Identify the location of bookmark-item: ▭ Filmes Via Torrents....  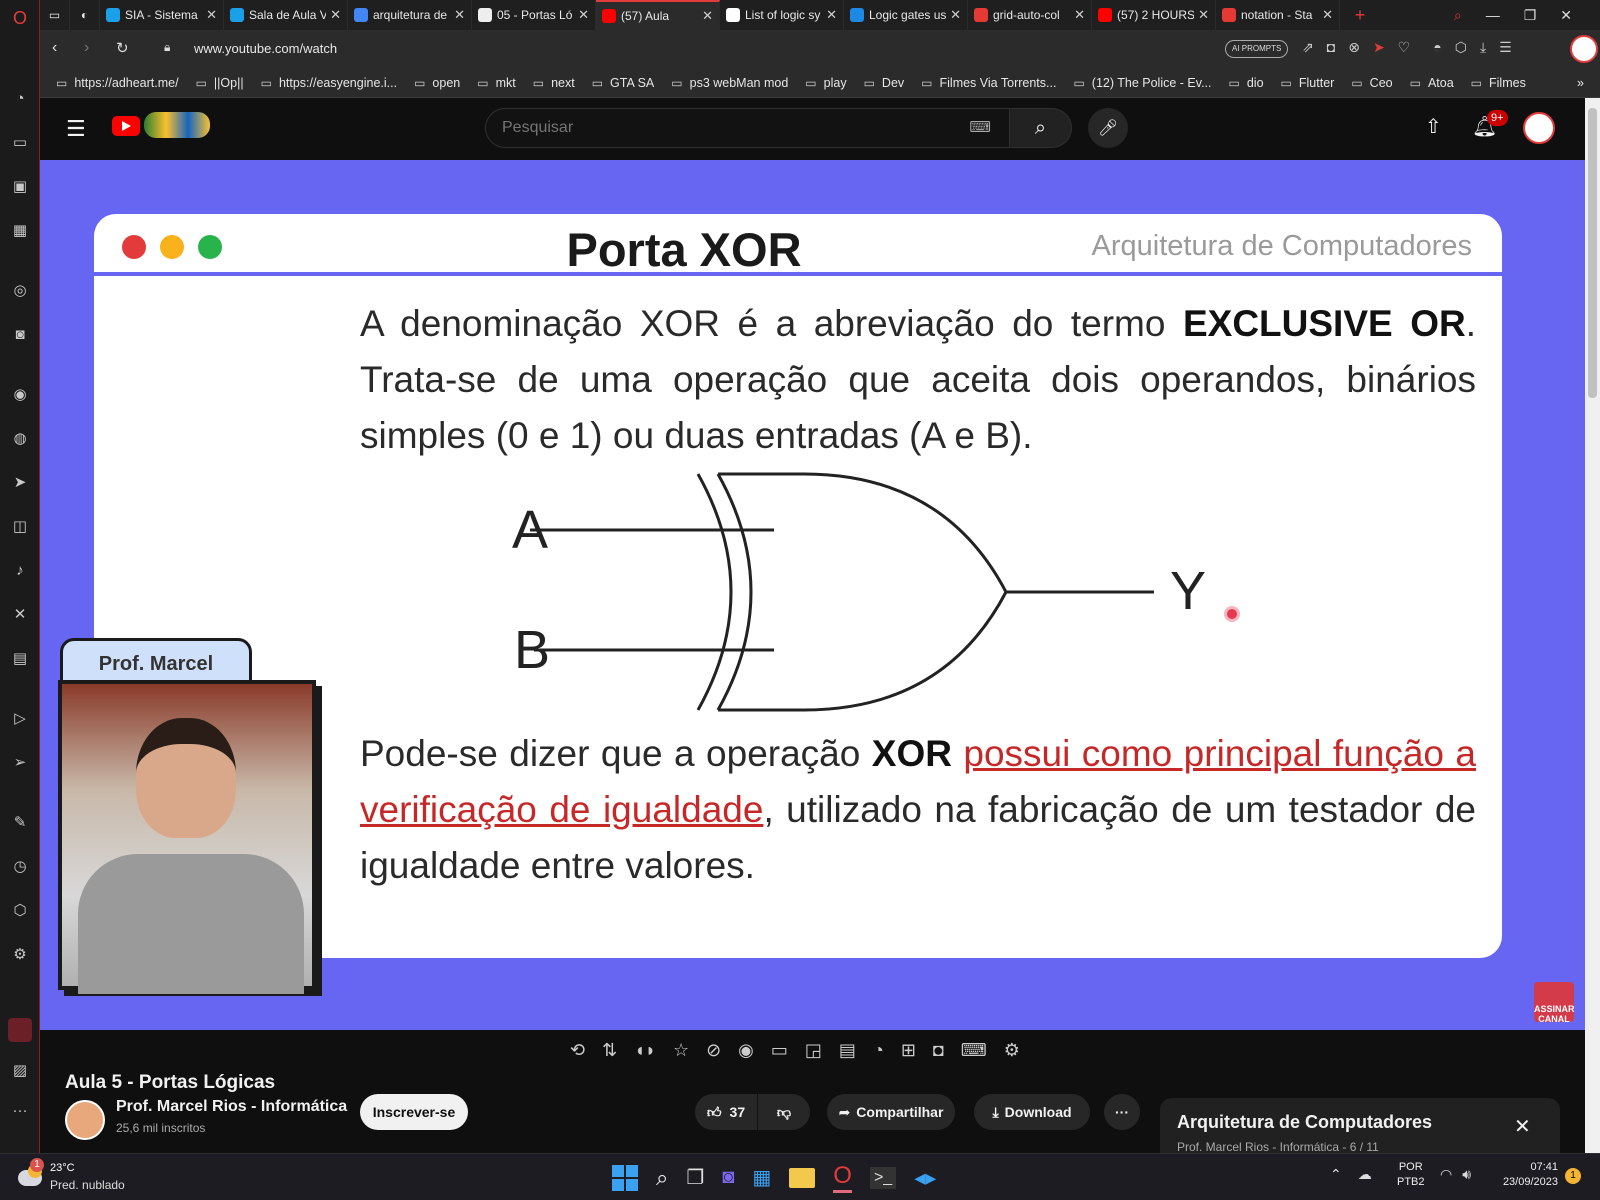
(988, 83).